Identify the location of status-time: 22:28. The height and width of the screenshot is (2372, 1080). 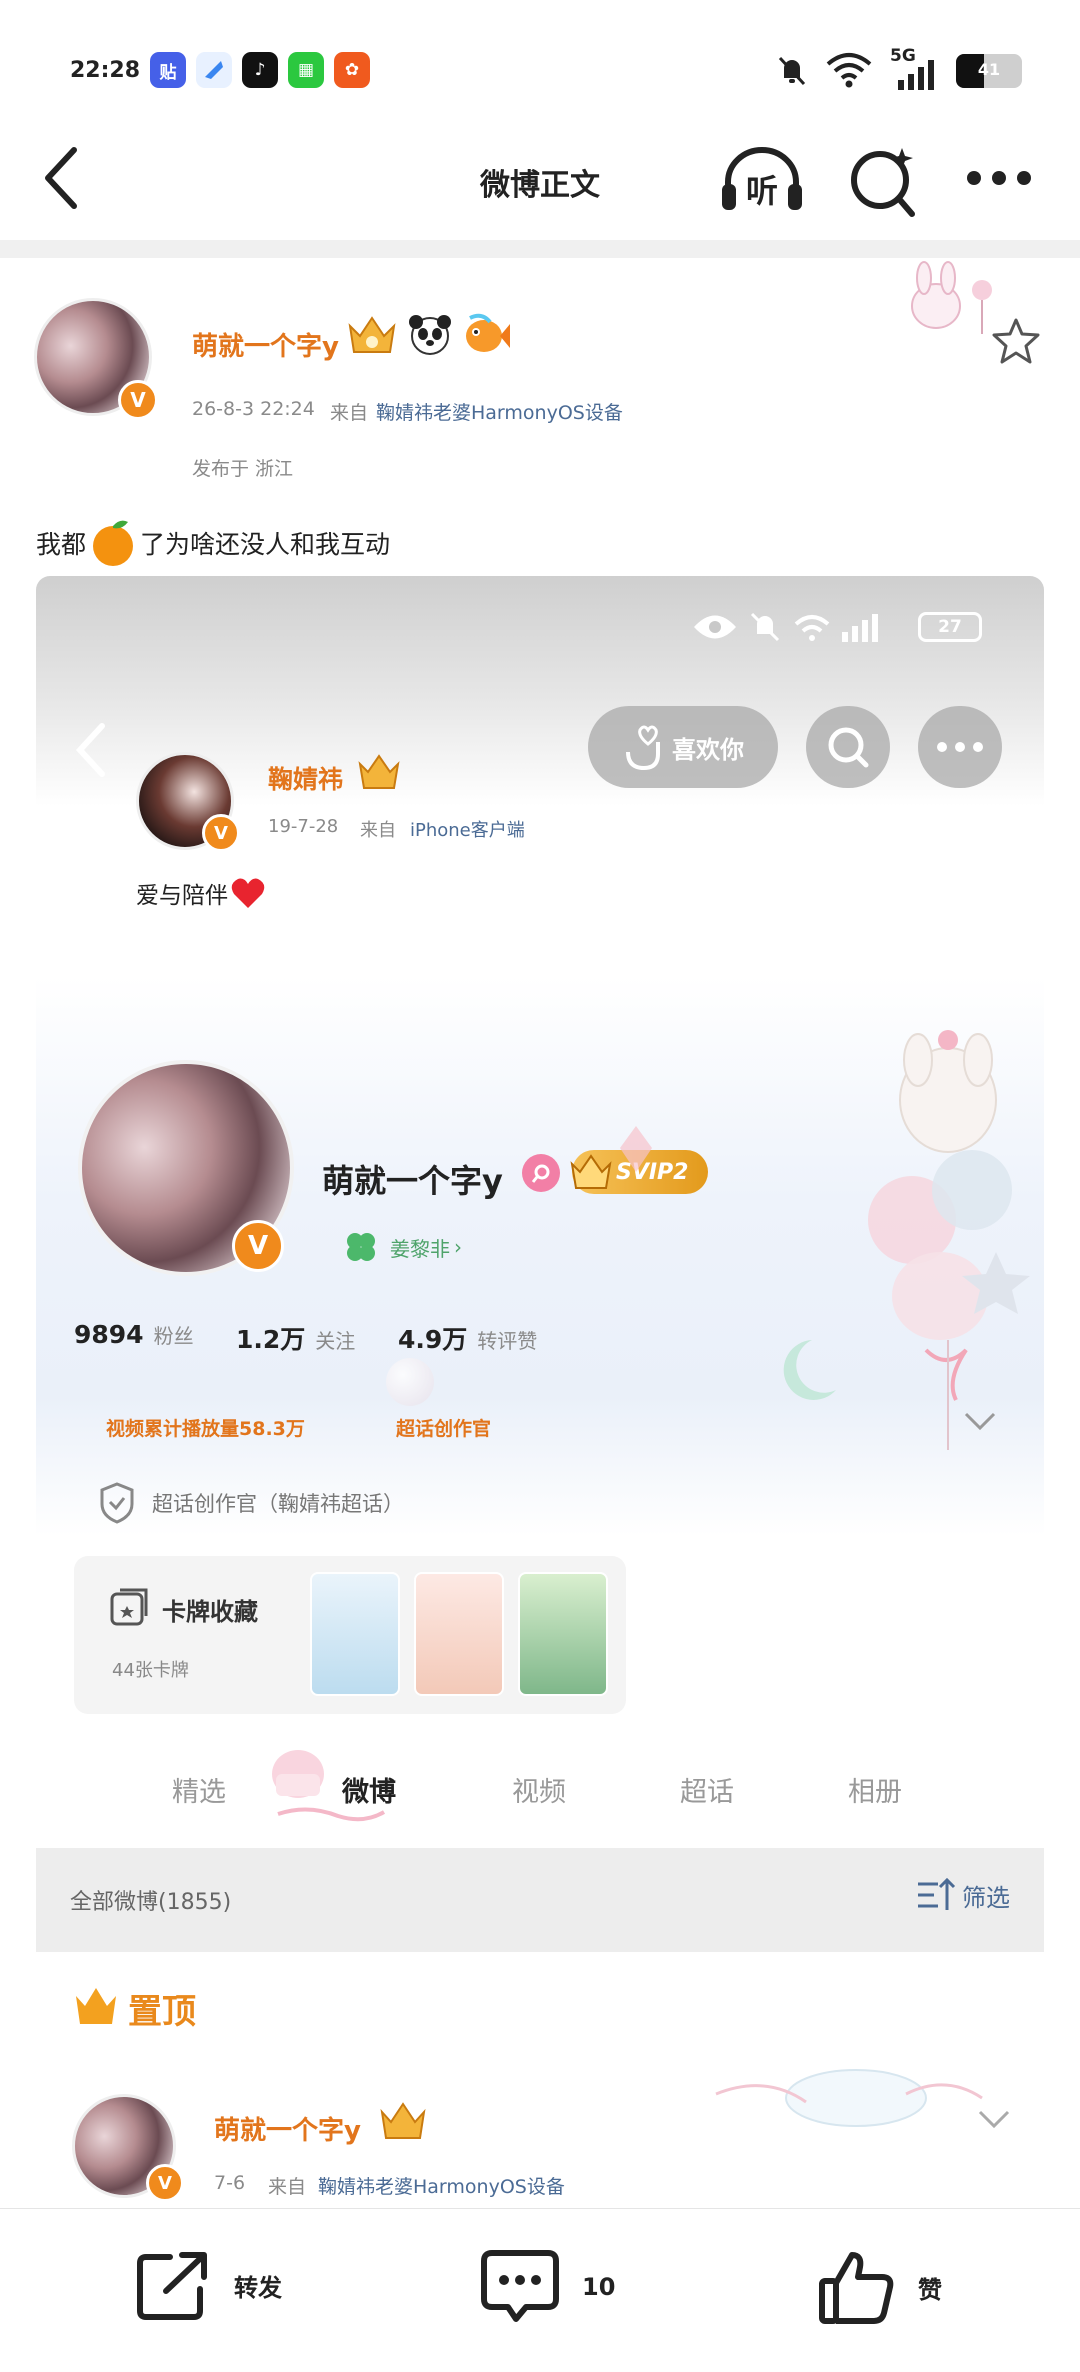
(105, 70).